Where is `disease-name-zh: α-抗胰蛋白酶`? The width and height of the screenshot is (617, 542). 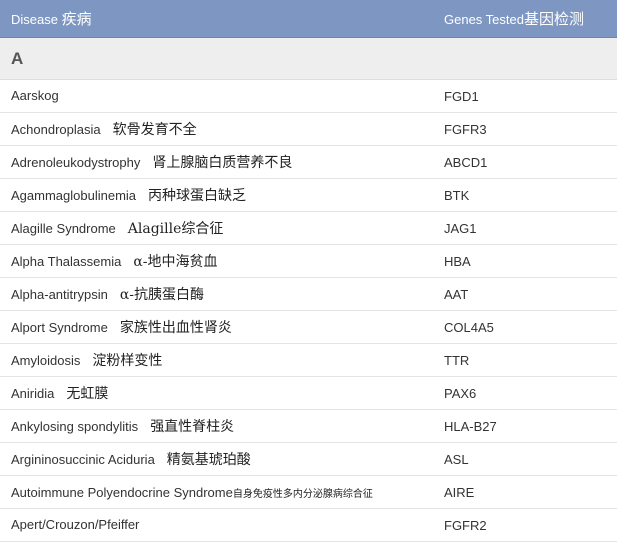 disease-name-zh: α-抗胰蛋白酶 is located at coordinates (162, 295).